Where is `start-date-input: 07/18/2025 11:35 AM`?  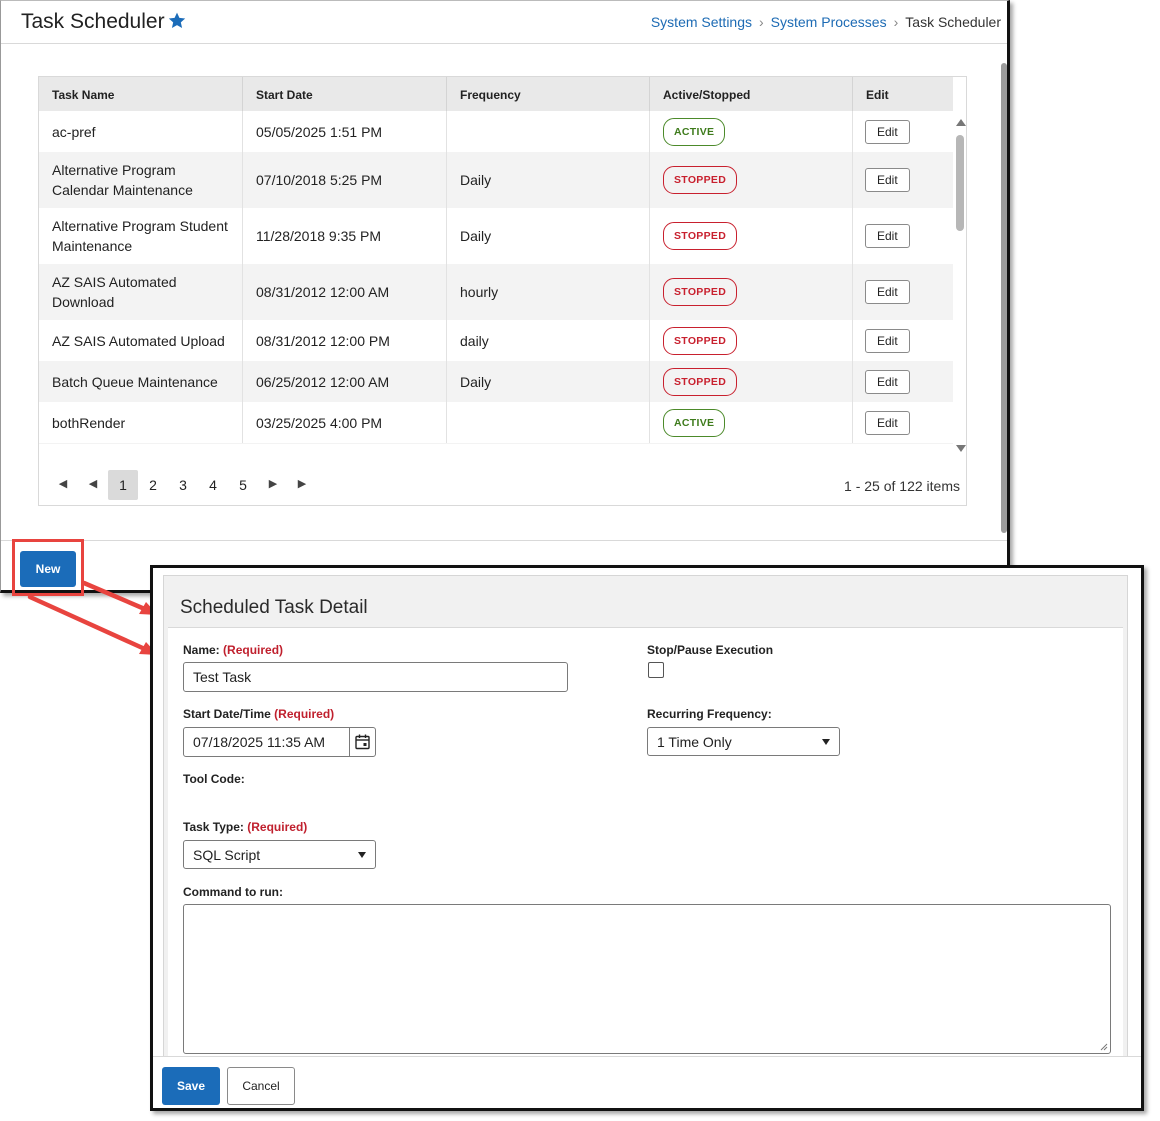
start-date-input: 07/18/2025 11:35 AM is located at coordinates (279, 742).